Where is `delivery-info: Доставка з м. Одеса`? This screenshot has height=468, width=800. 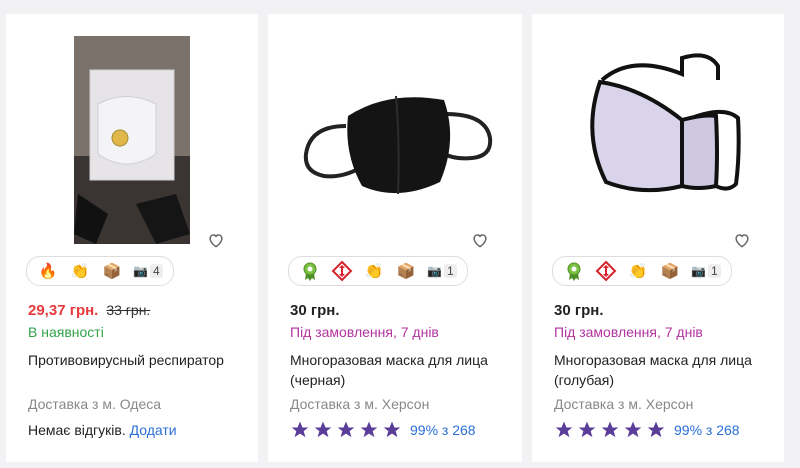 delivery-info: Доставка з м. Одеса is located at coordinates (95, 404).